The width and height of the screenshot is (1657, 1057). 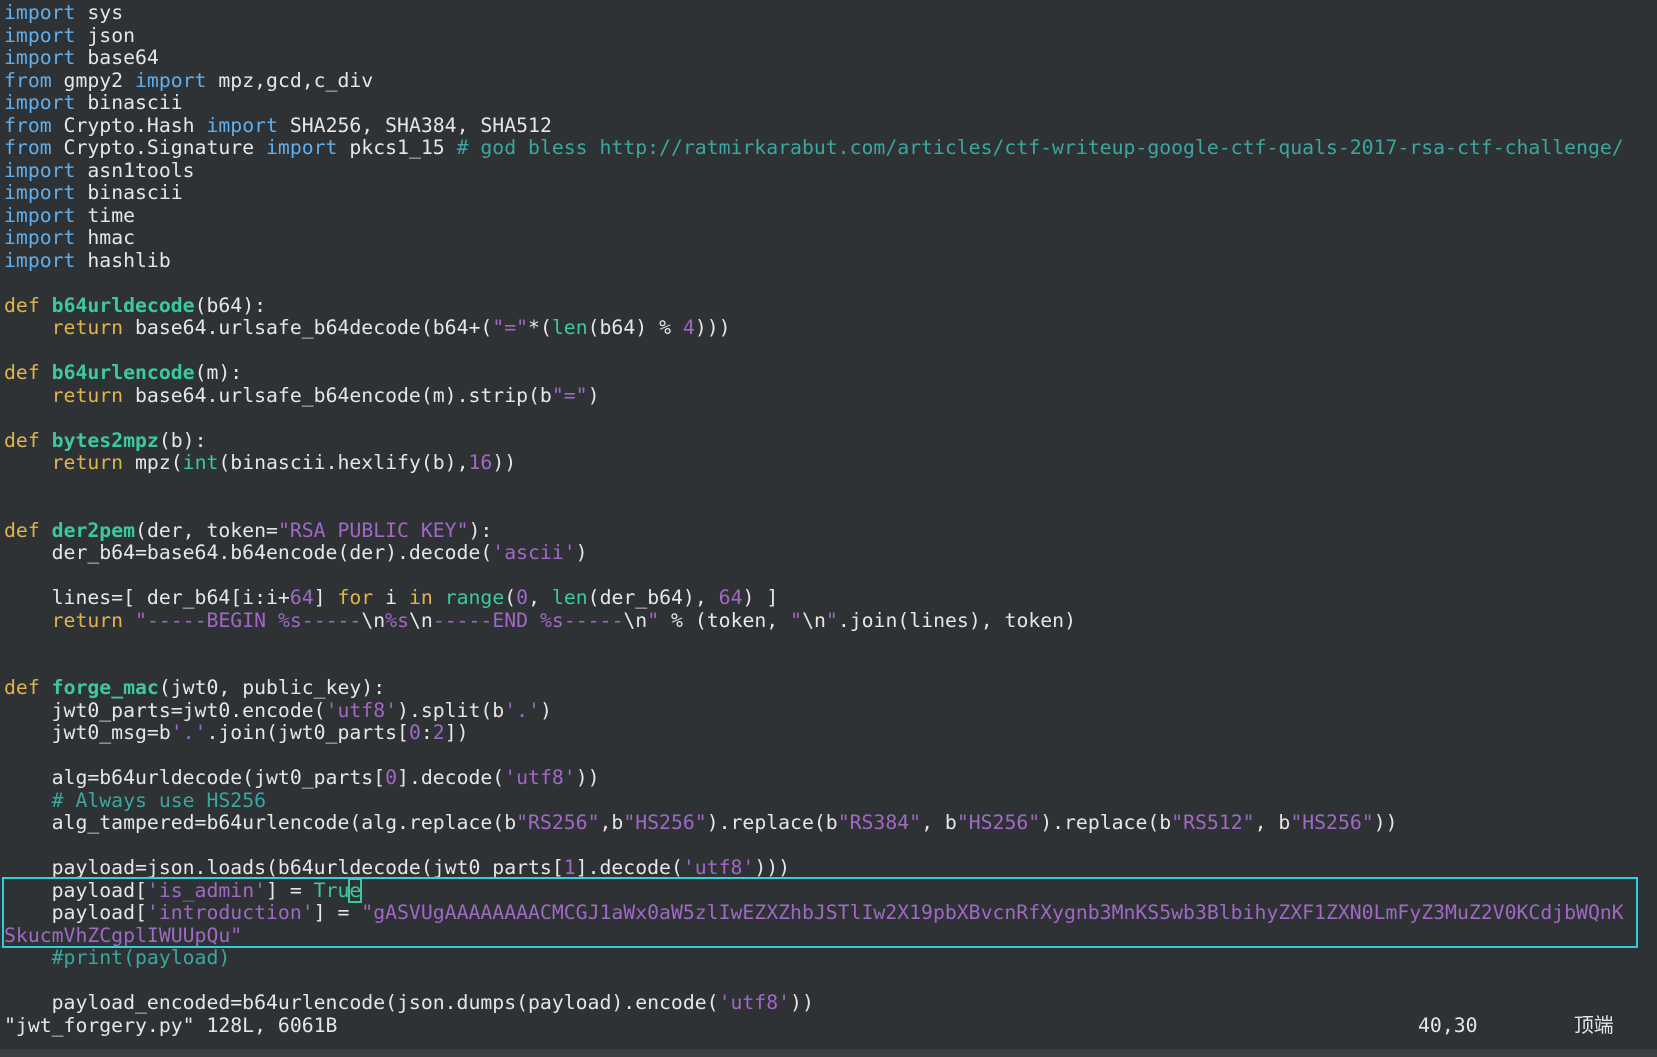 What do you see at coordinates (438, 732) in the screenshot?
I see `code-token: 2` at bounding box center [438, 732].